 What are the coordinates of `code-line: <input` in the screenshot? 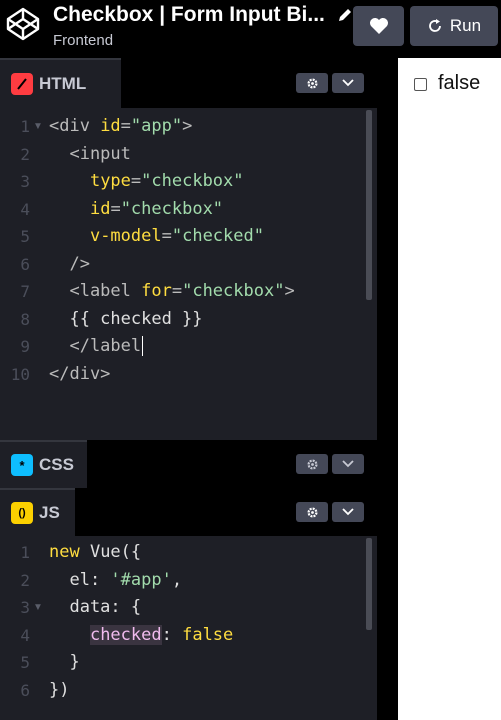 It's located at (90, 154).